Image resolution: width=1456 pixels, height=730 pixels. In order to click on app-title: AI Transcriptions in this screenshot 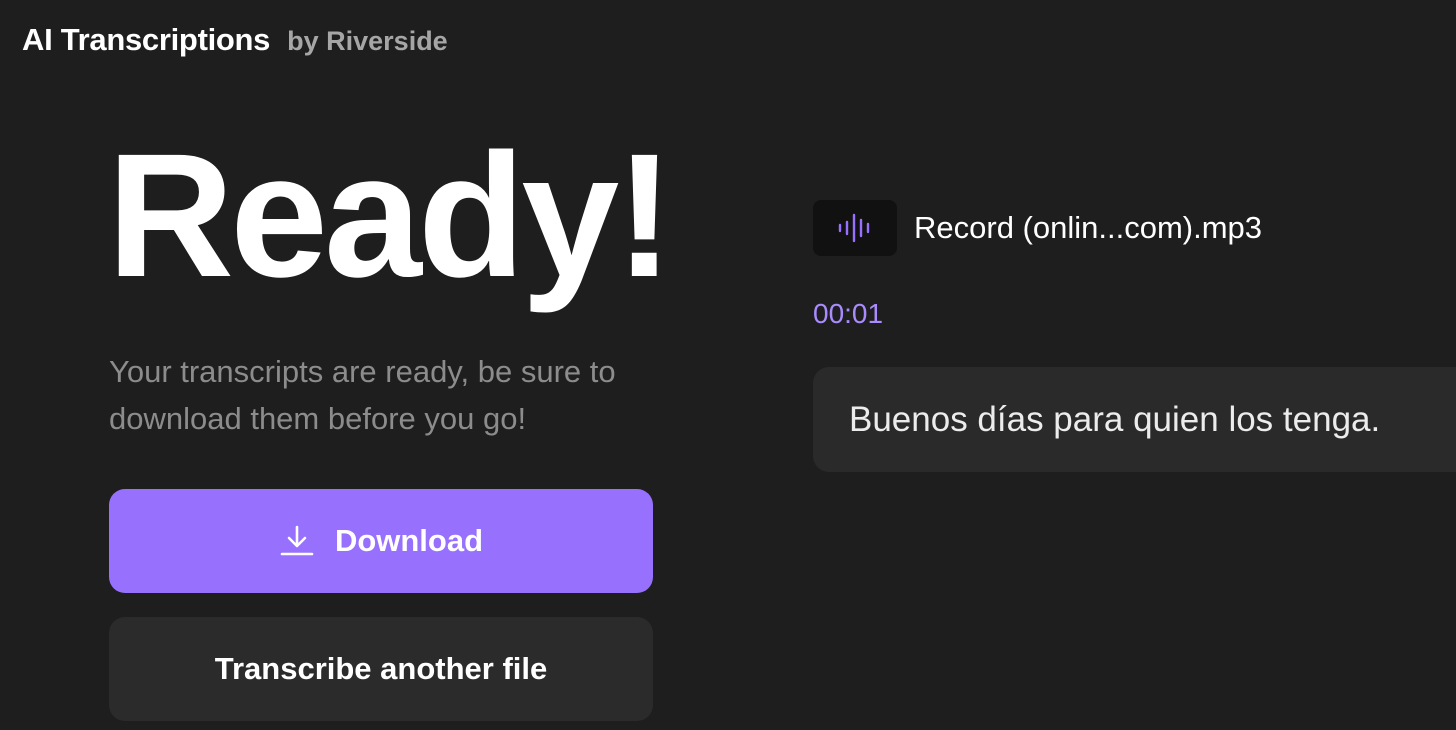, I will do `click(146, 39)`.